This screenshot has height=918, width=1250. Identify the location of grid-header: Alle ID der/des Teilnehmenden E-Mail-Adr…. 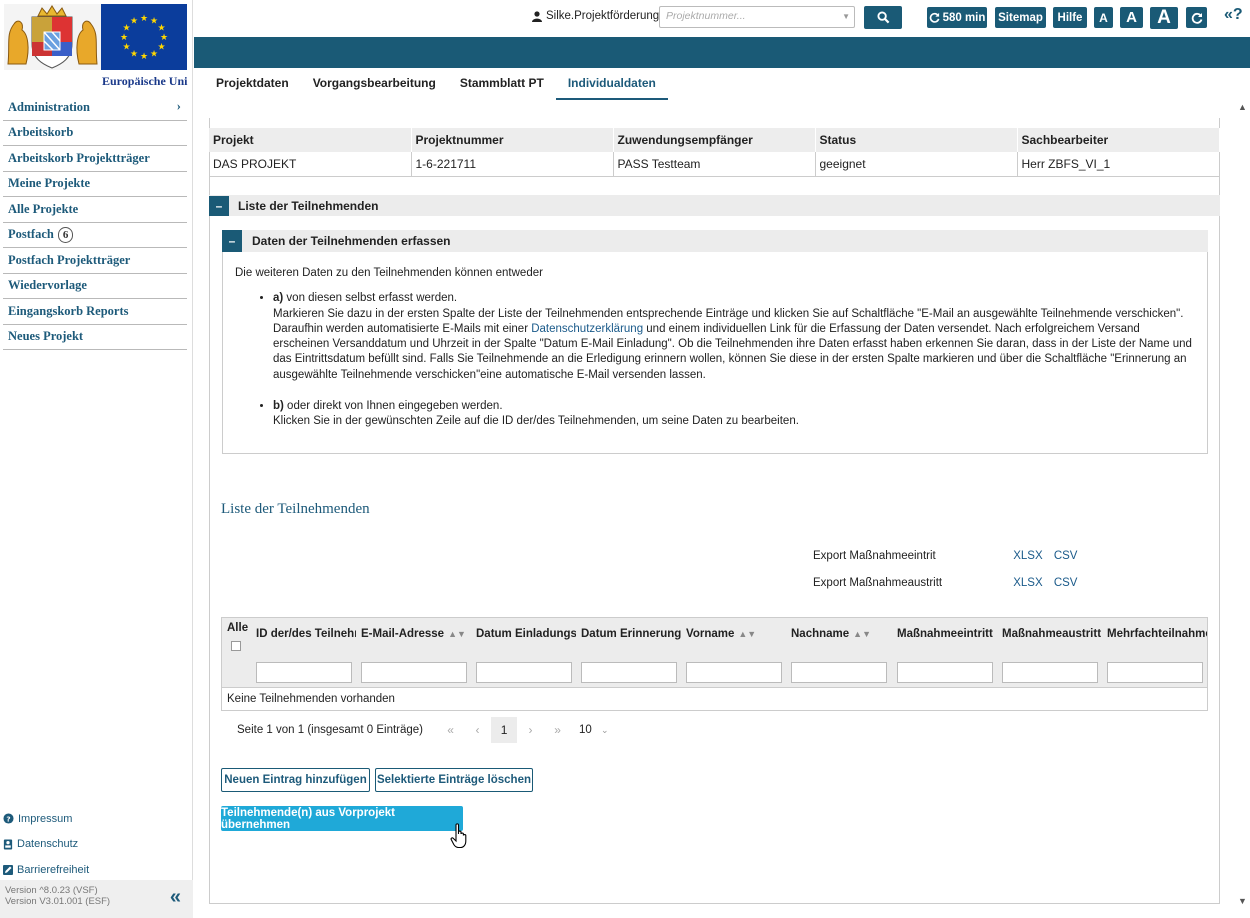
(714, 652).